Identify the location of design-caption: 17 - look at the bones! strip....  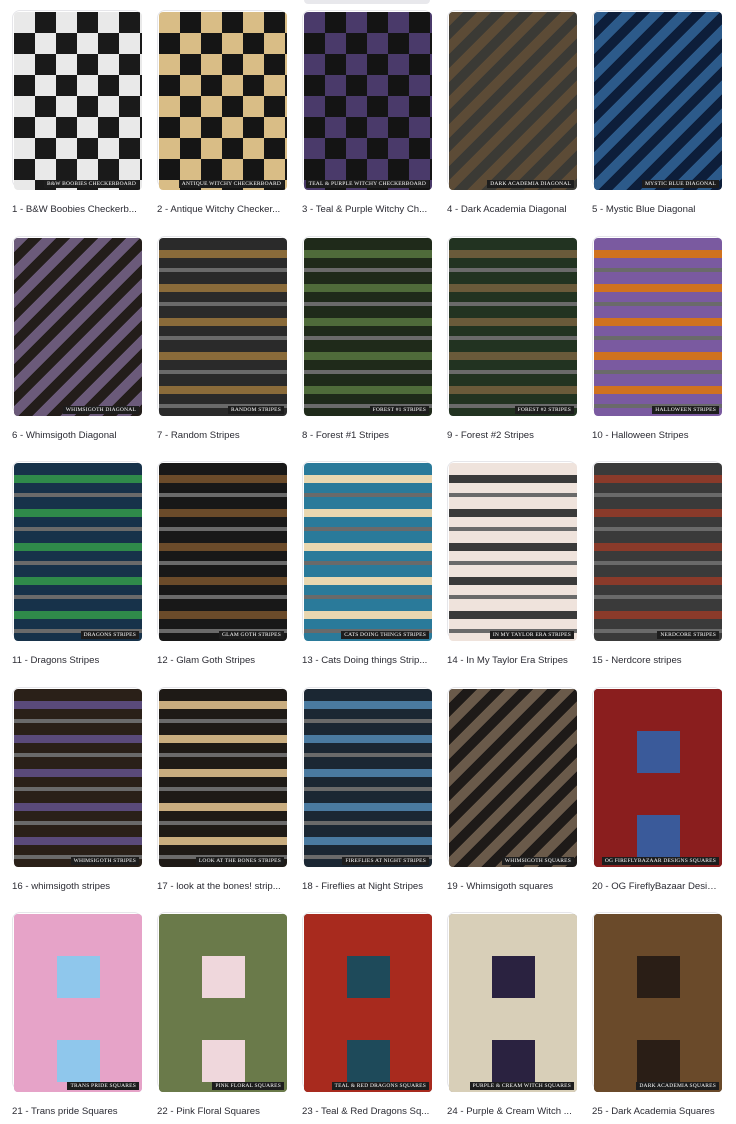
(221, 886).